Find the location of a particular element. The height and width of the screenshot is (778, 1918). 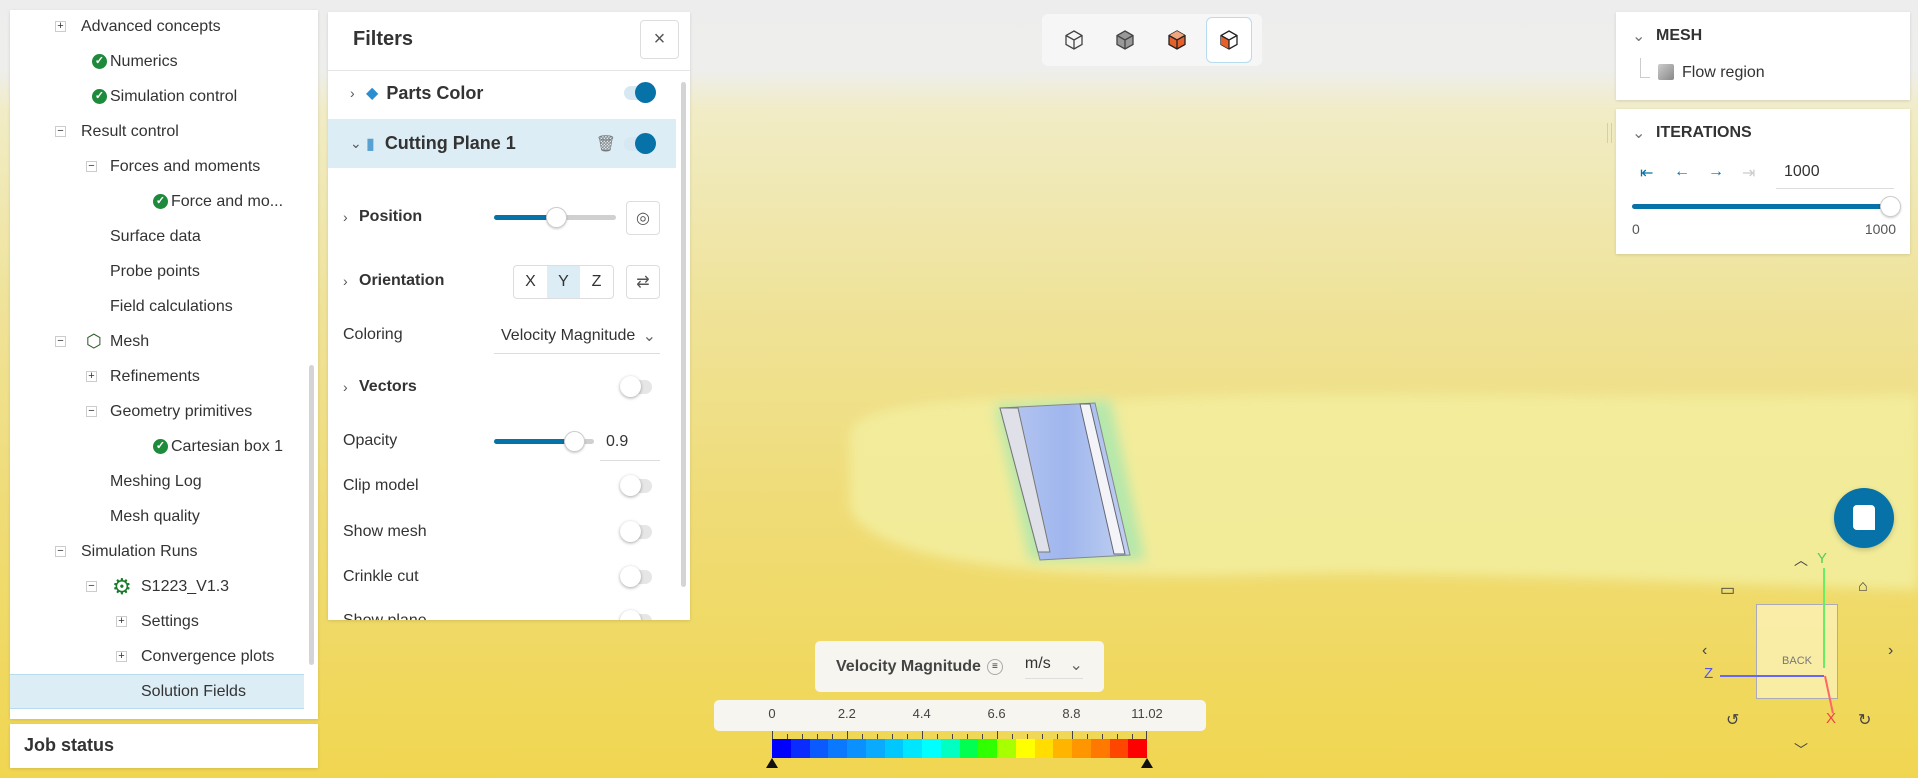

tree-item: − Forces and moments is located at coordinates (157, 166).